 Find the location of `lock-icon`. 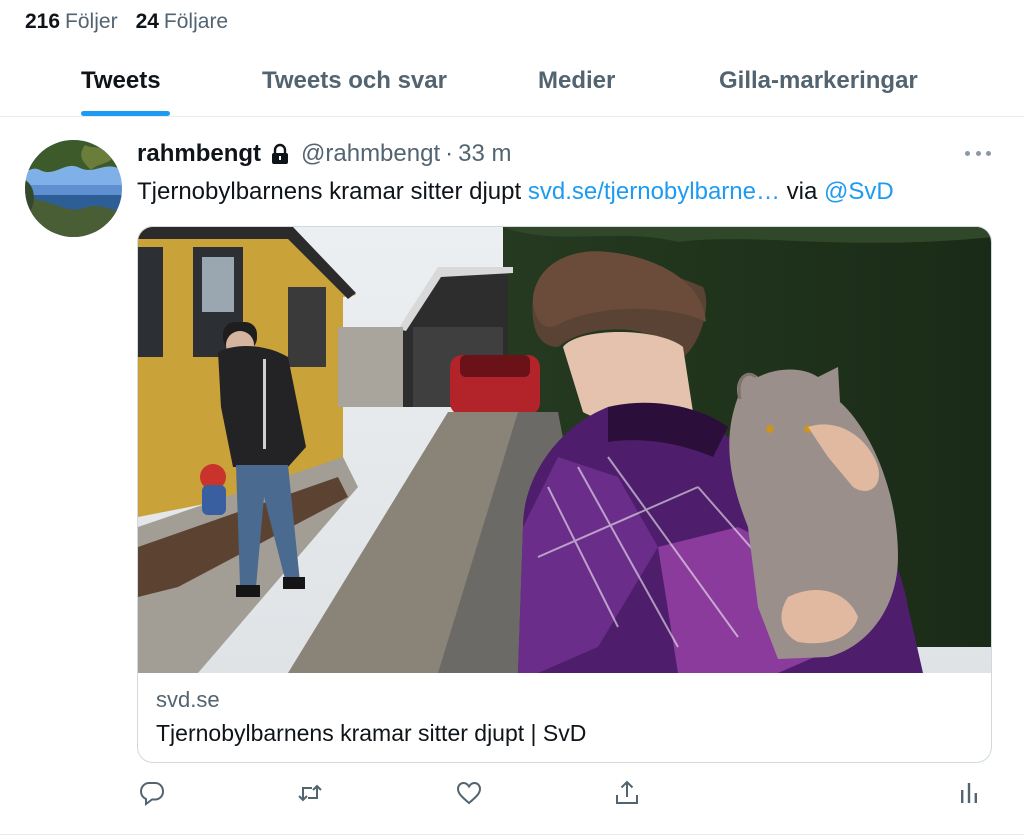

lock-icon is located at coordinates (280, 154).